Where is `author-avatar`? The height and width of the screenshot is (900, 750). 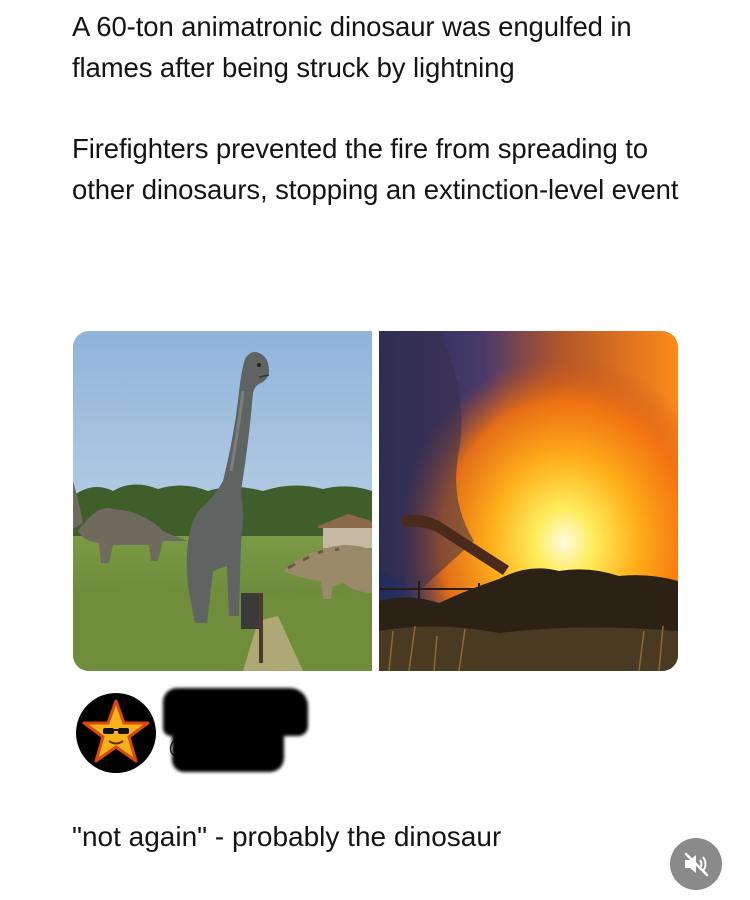
author-avatar is located at coordinates (116, 733).